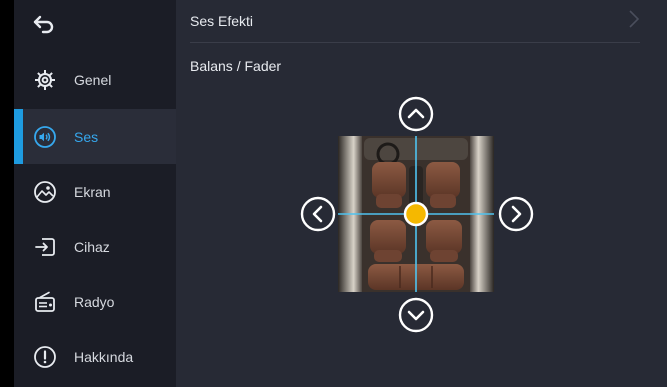 Image resolution: width=667 pixels, height=387 pixels. Describe the element at coordinates (45, 192) in the screenshot. I see `display-icon` at that location.